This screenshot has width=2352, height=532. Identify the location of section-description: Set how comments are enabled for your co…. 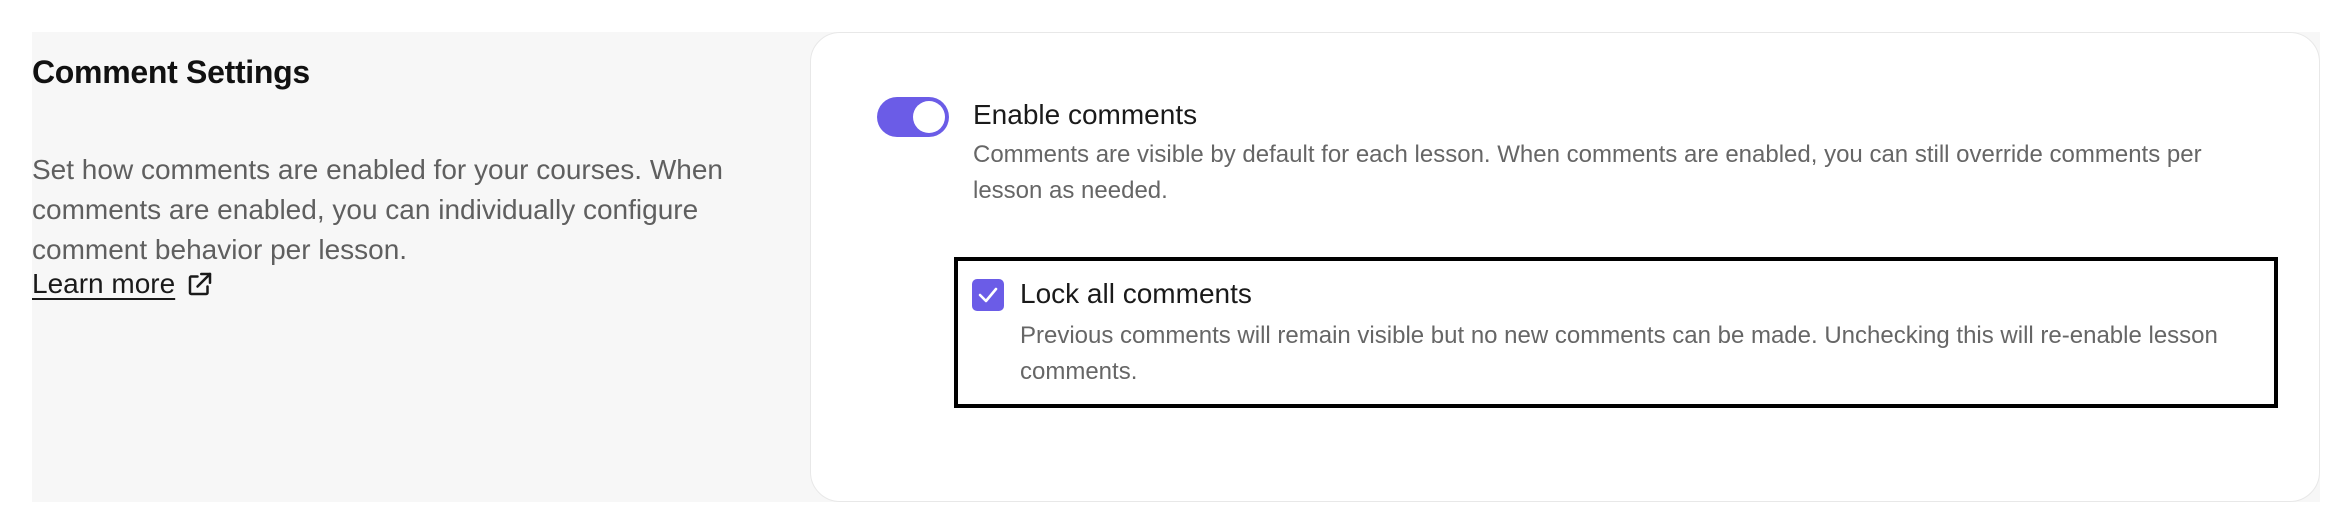
(378, 209).